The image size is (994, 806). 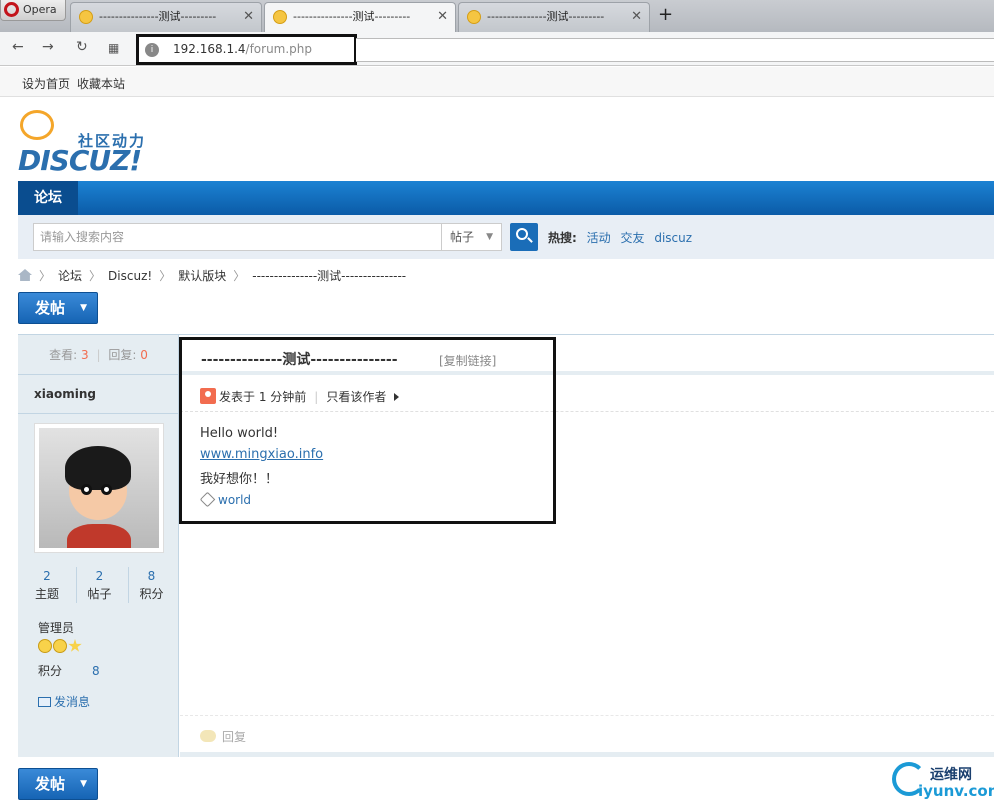 What do you see at coordinates (356, 397) in the screenshot?
I see `only-author-link: 只看该作者` at bounding box center [356, 397].